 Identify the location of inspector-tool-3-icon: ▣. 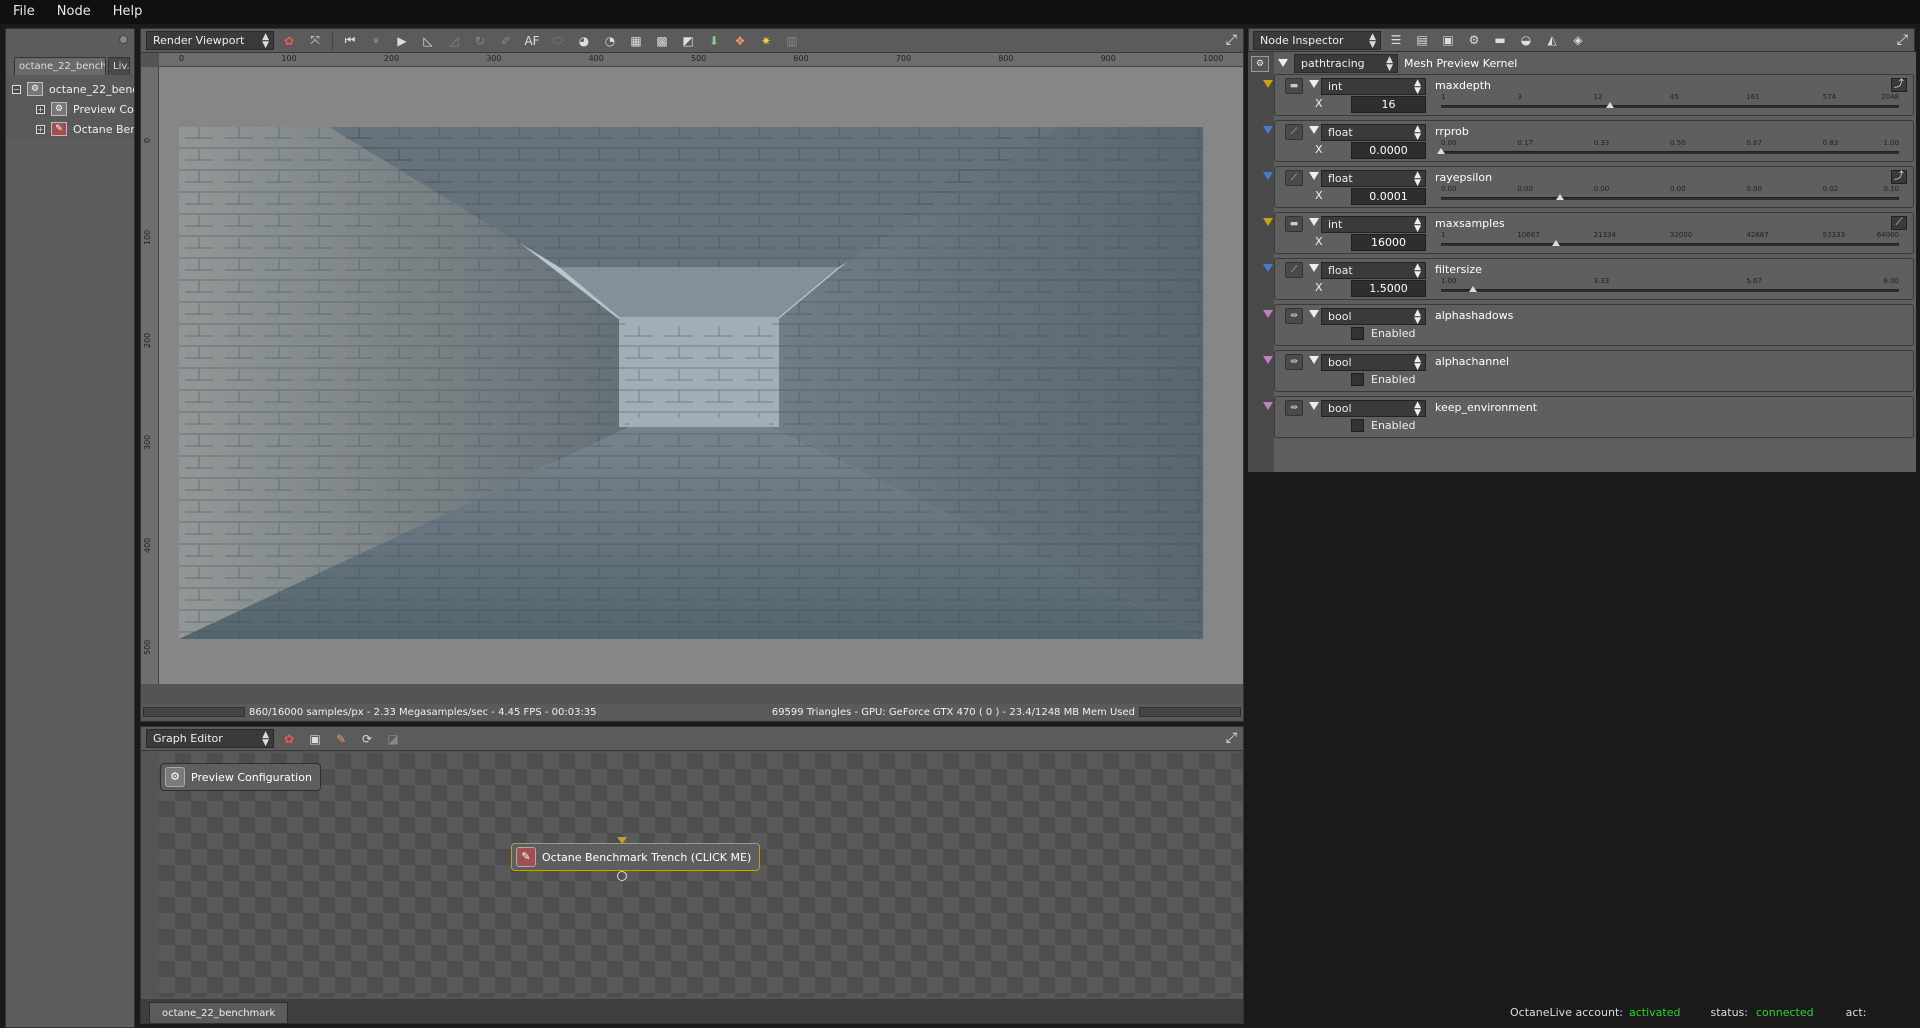
(1448, 40).